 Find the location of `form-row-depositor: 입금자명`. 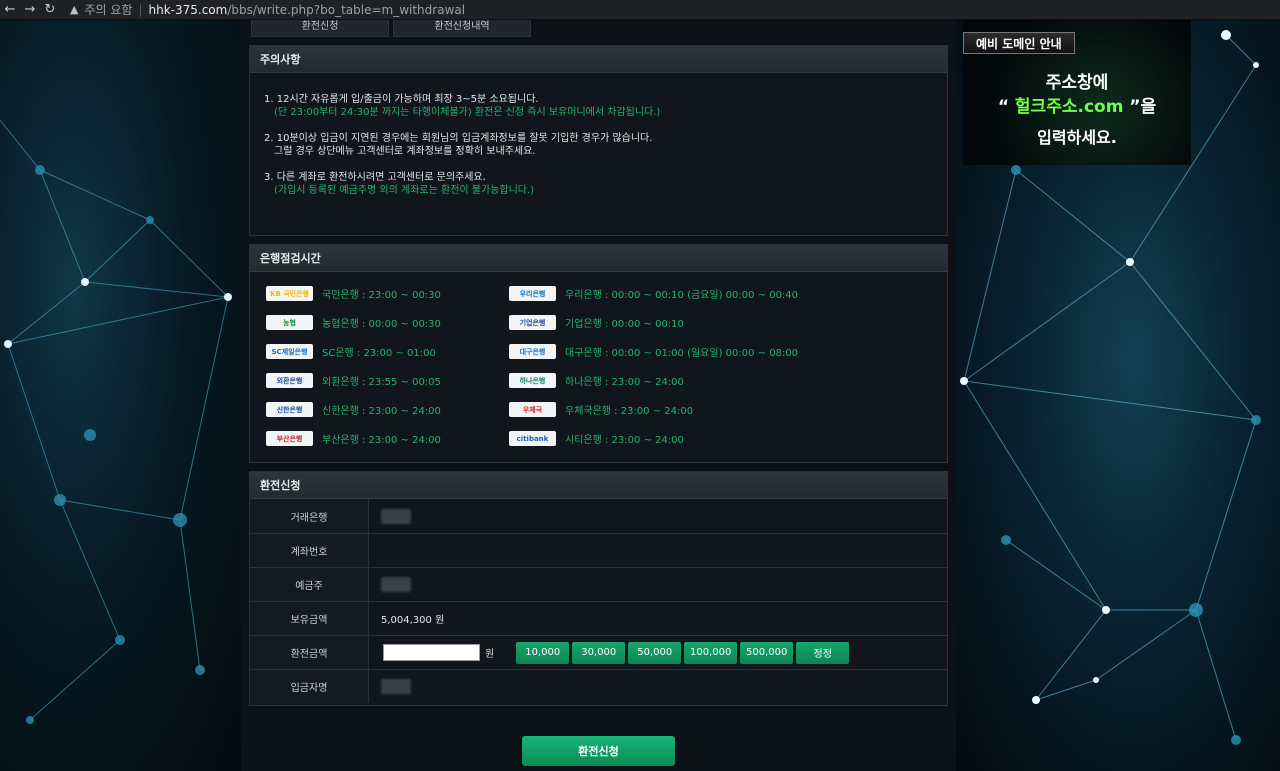

form-row-depositor: 입금자명 is located at coordinates (598, 686).